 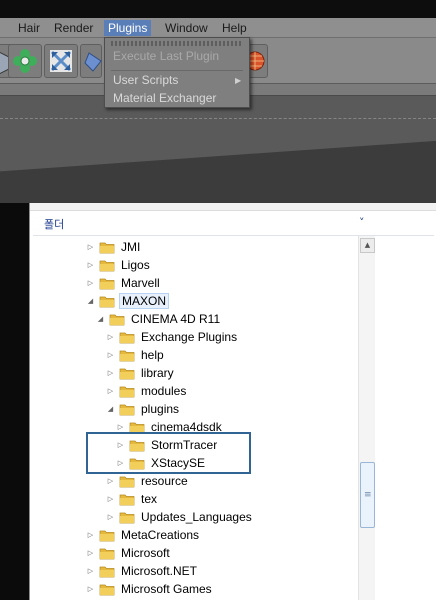 What do you see at coordinates (218, 118) in the screenshot?
I see `viewport-guide-line` at bounding box center [218, 118].